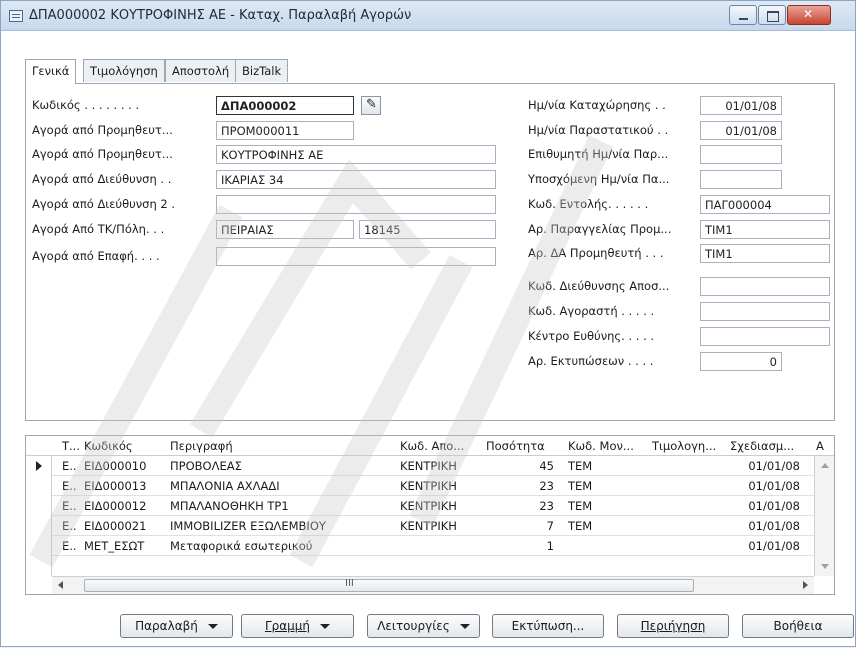 This screenshot has height=648, width=856. I want to click on close-button, so click(809, 15).